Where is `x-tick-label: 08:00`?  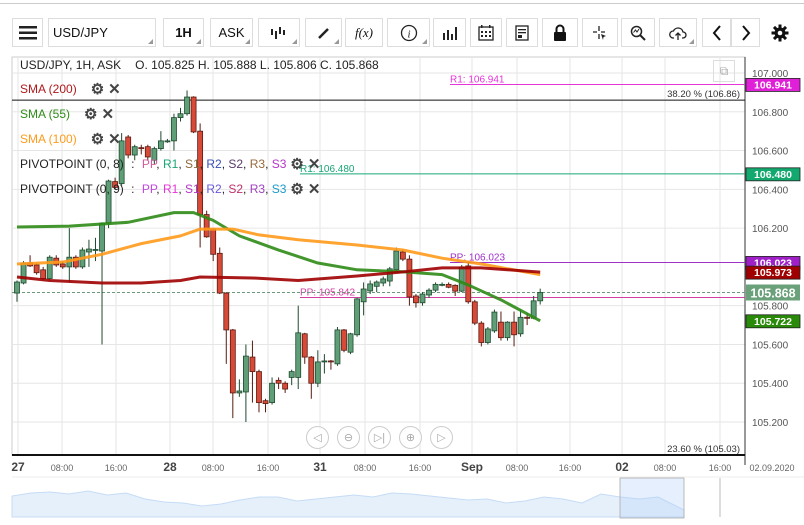
x-tick-label: 08:00 is located at coordinates (665, 468).